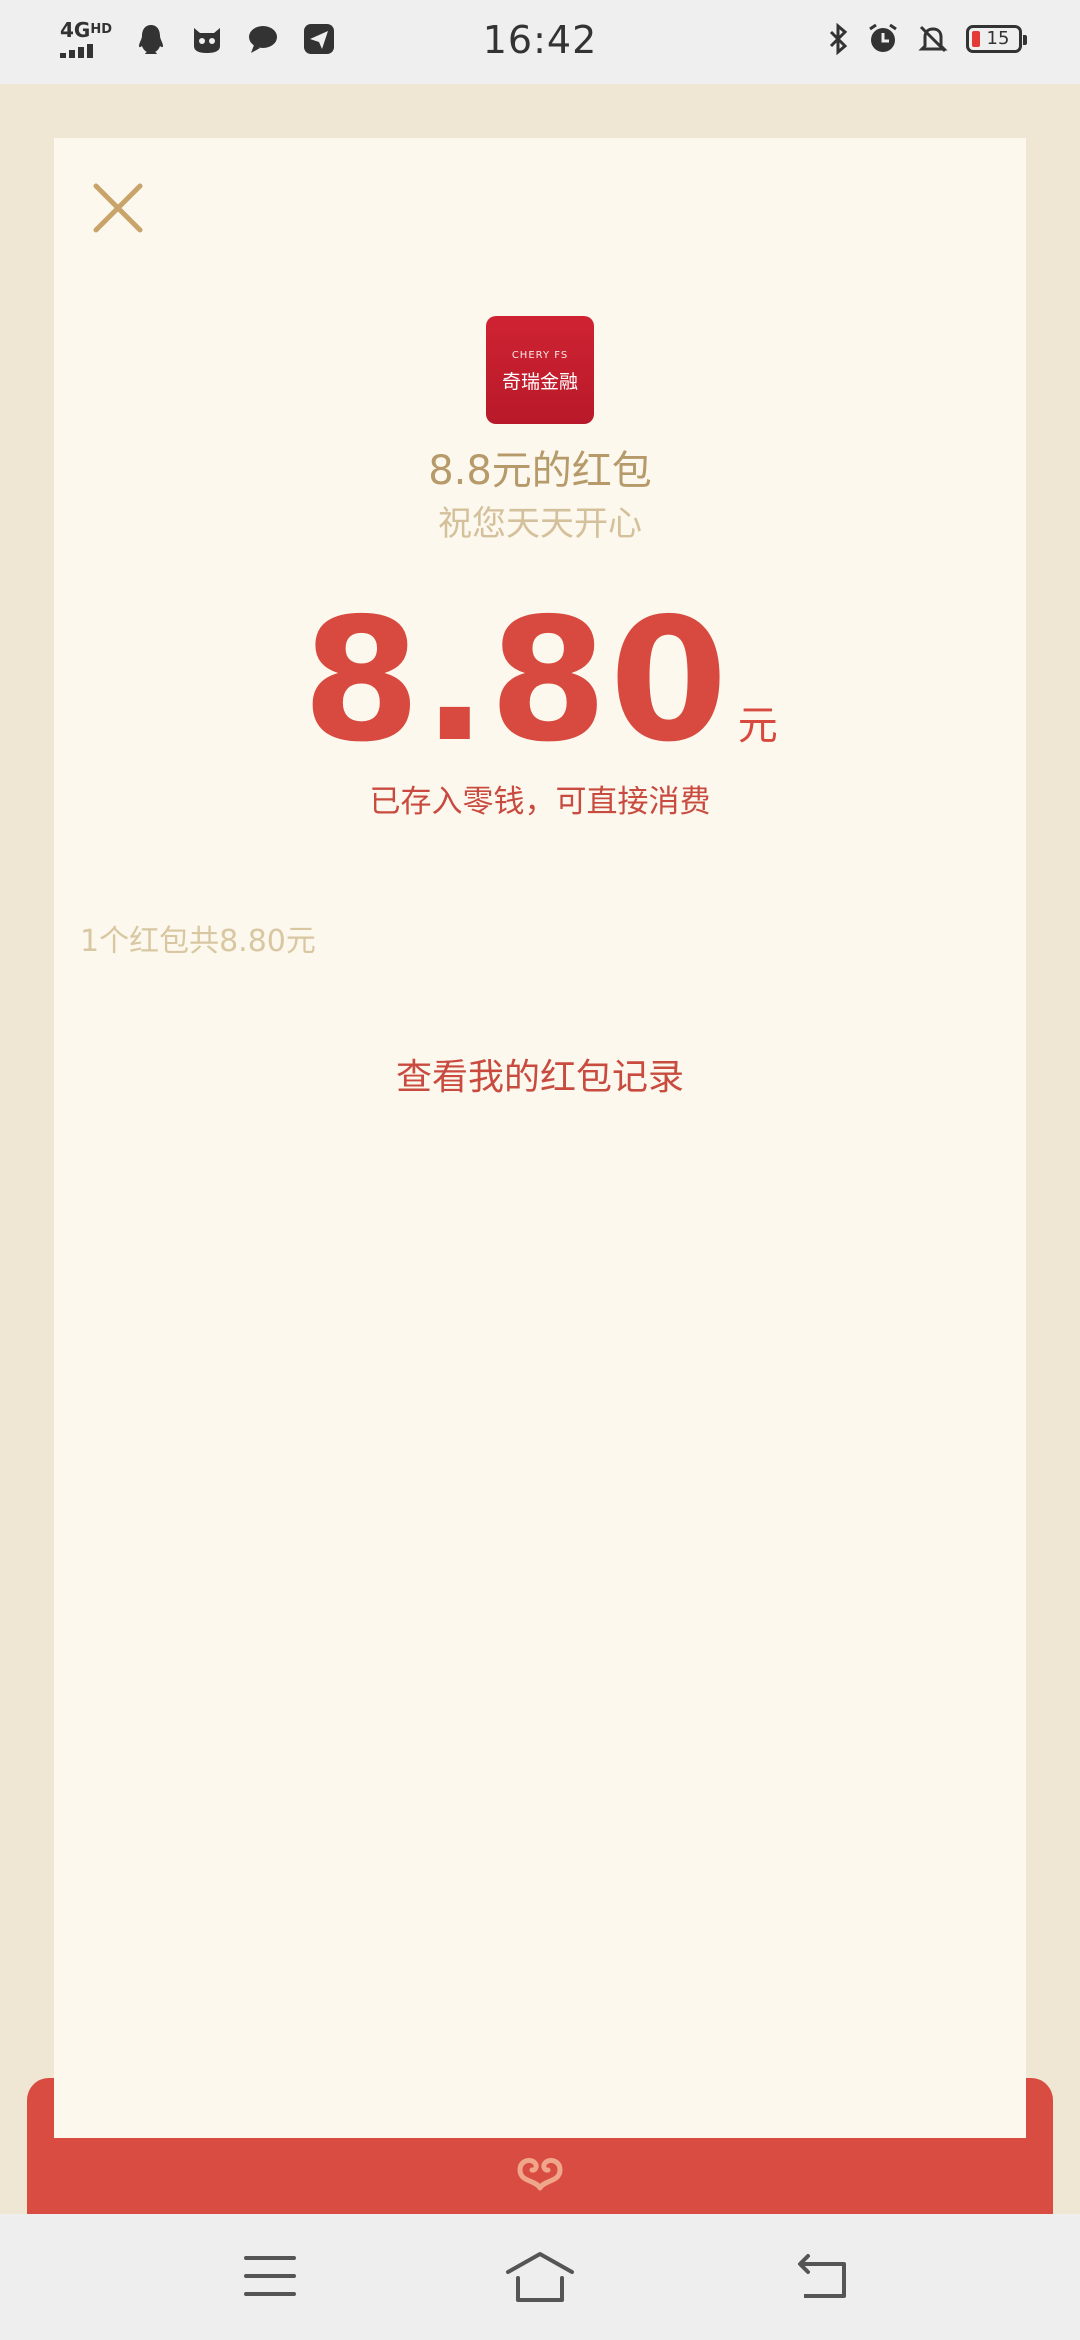 The height and width of the screenshot is (2340, 1080). What do you see at coordinates (540, 2174) in the screenshot?
I see `envelope-seal-icon` at bounding box center [540, 2174].